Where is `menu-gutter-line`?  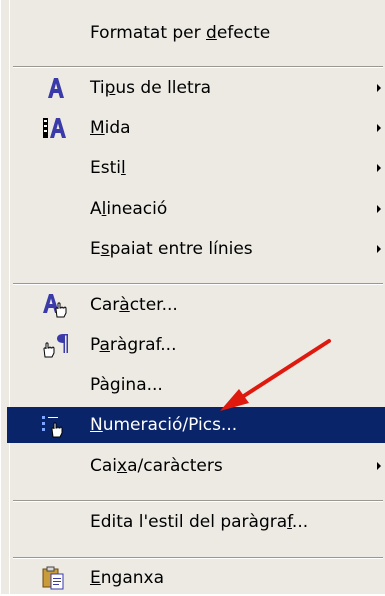 menu-gutter-line is located at coordinates (9, 297).